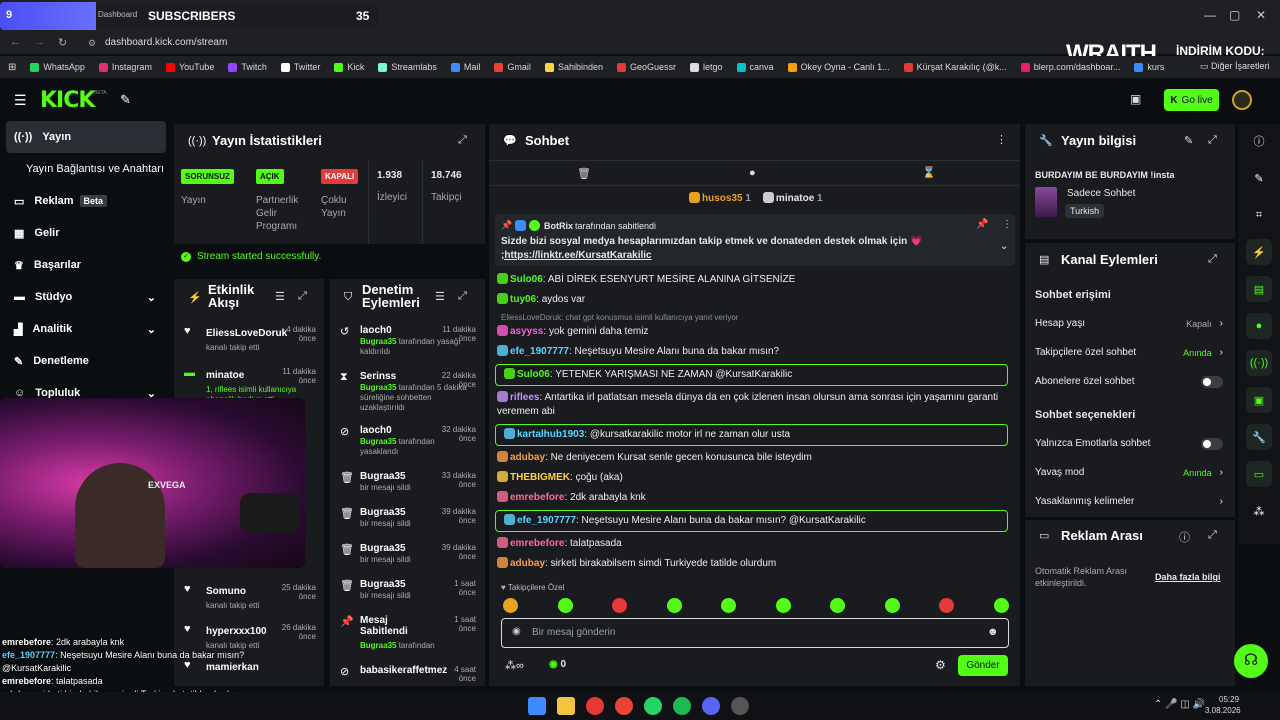  What do you see at coordinates (465, 67) in the screenshot?
I see `bookmark-item: Mail` at bounding box center [465, 67].